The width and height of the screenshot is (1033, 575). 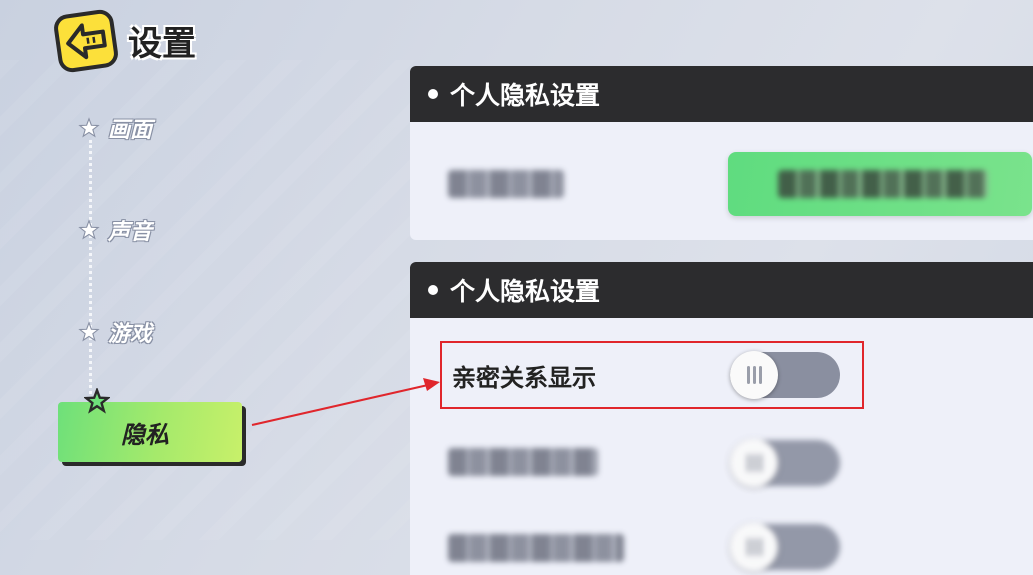 I want to click on sidebar-item-game: 游戏, so click(x=115, y=332).